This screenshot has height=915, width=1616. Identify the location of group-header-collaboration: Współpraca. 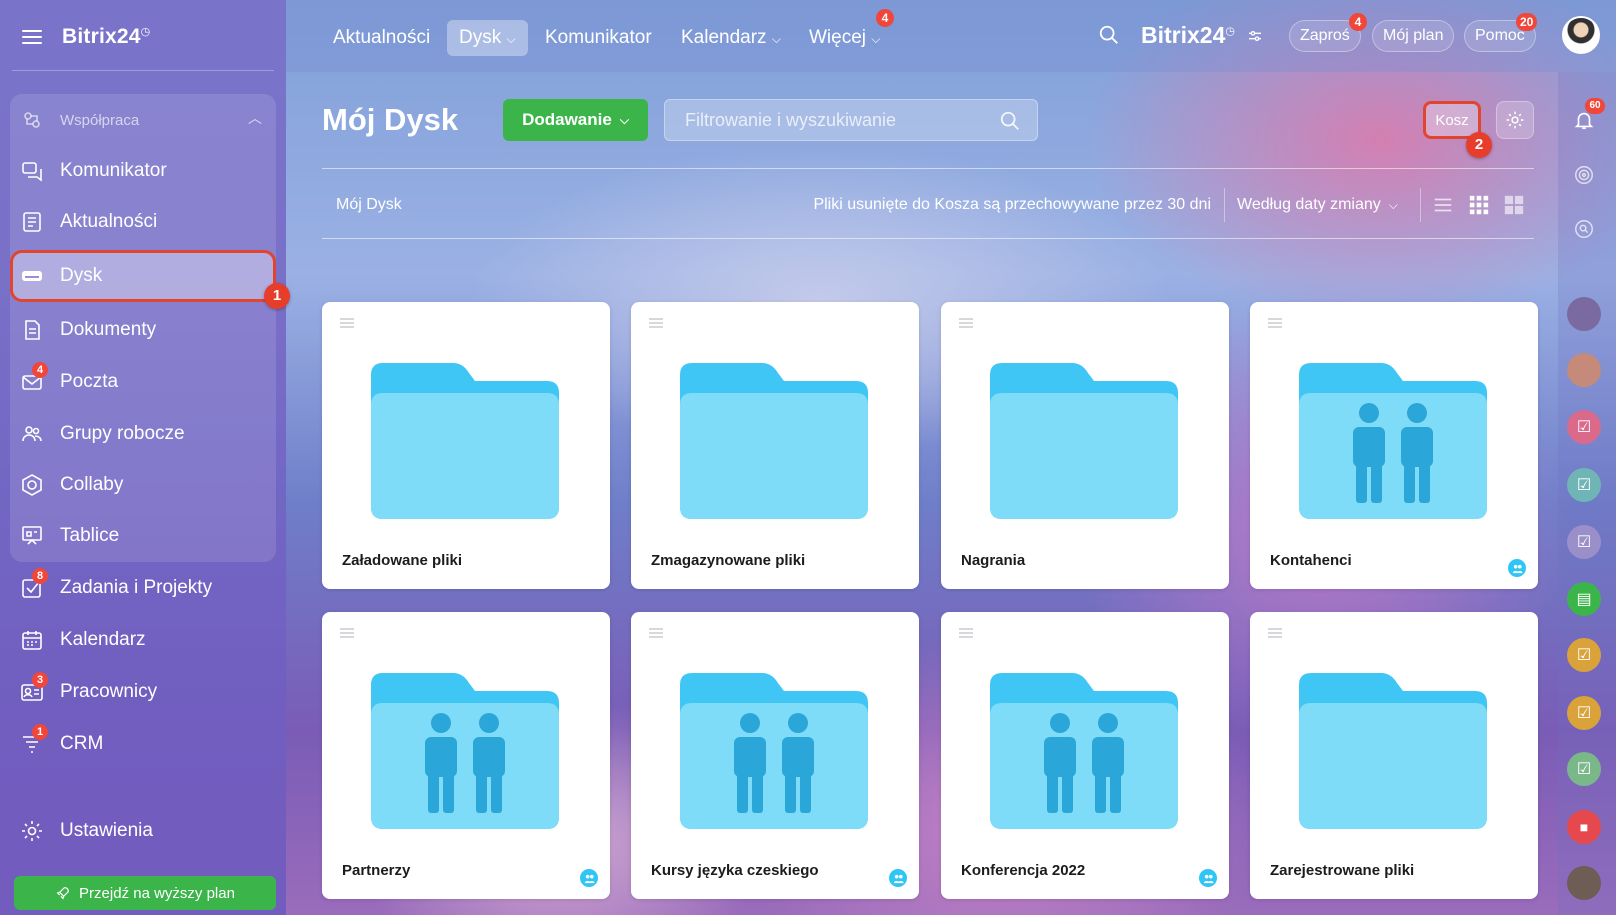
(79, 120).